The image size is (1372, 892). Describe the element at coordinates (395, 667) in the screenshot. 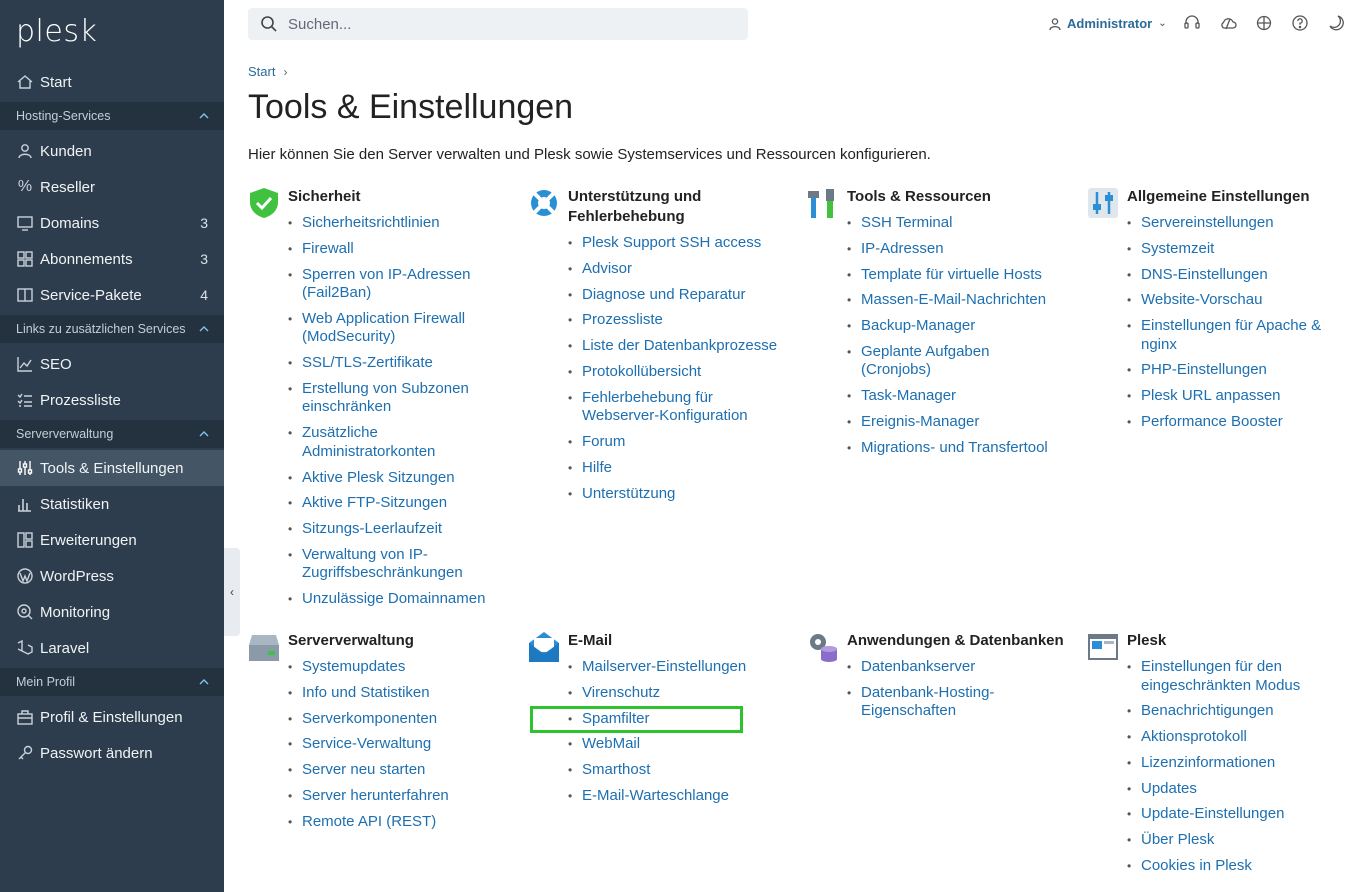

I see `link-item: Systemupdates` at that location.